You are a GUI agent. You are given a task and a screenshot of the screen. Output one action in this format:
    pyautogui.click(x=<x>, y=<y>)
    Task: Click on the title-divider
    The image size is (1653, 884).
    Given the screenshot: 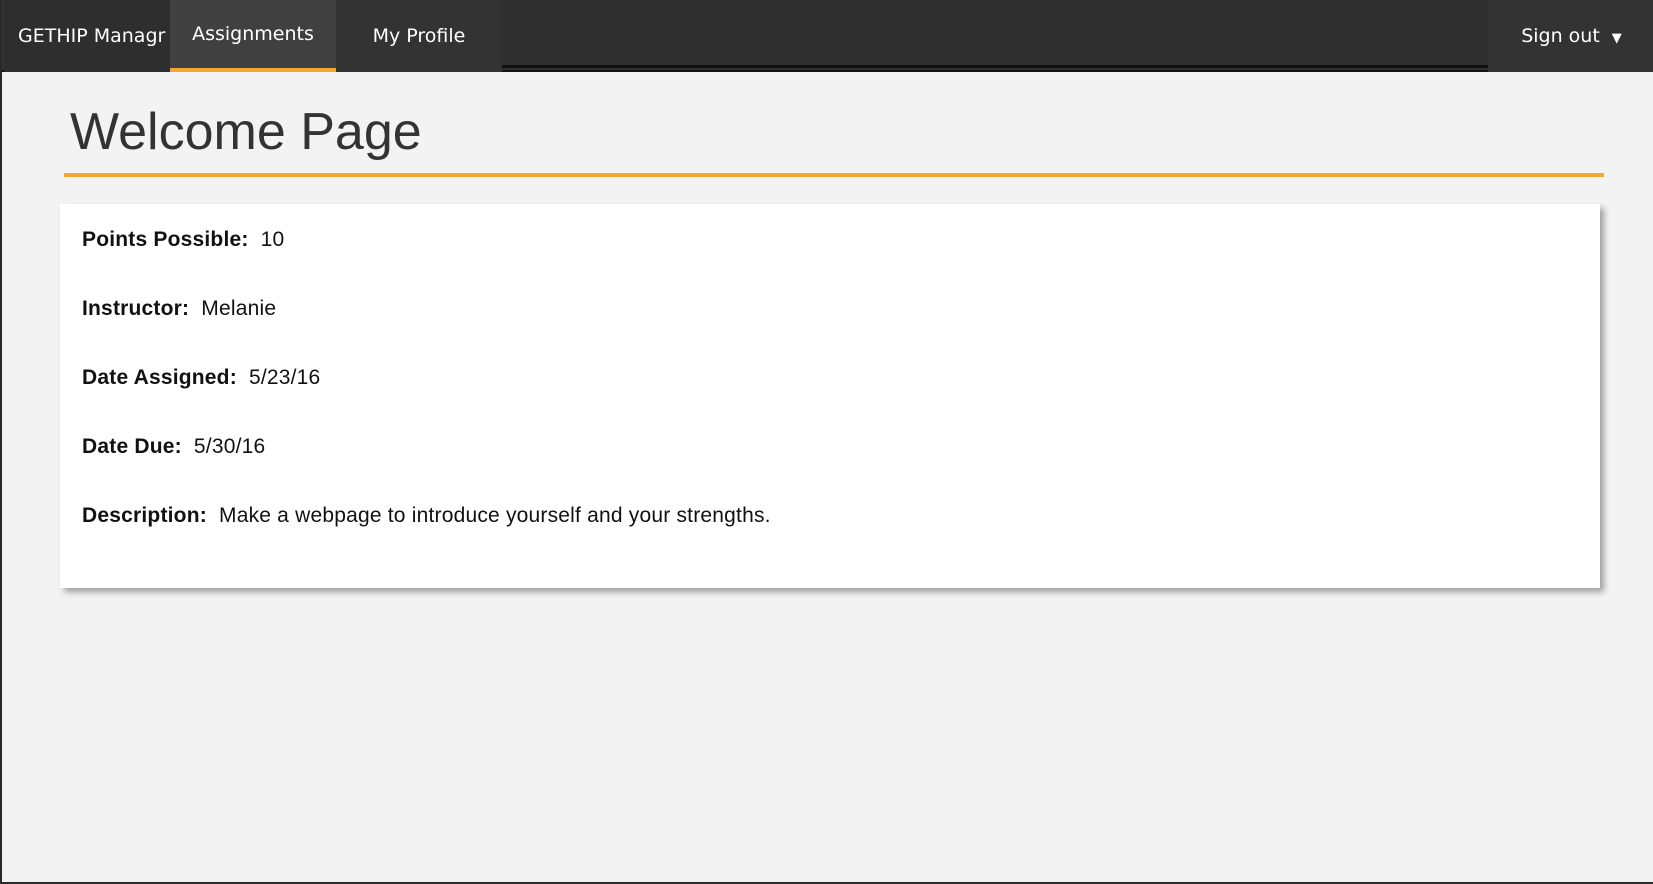 What is the action you would take?
    pyautogui.click(x=834, y=175)
    